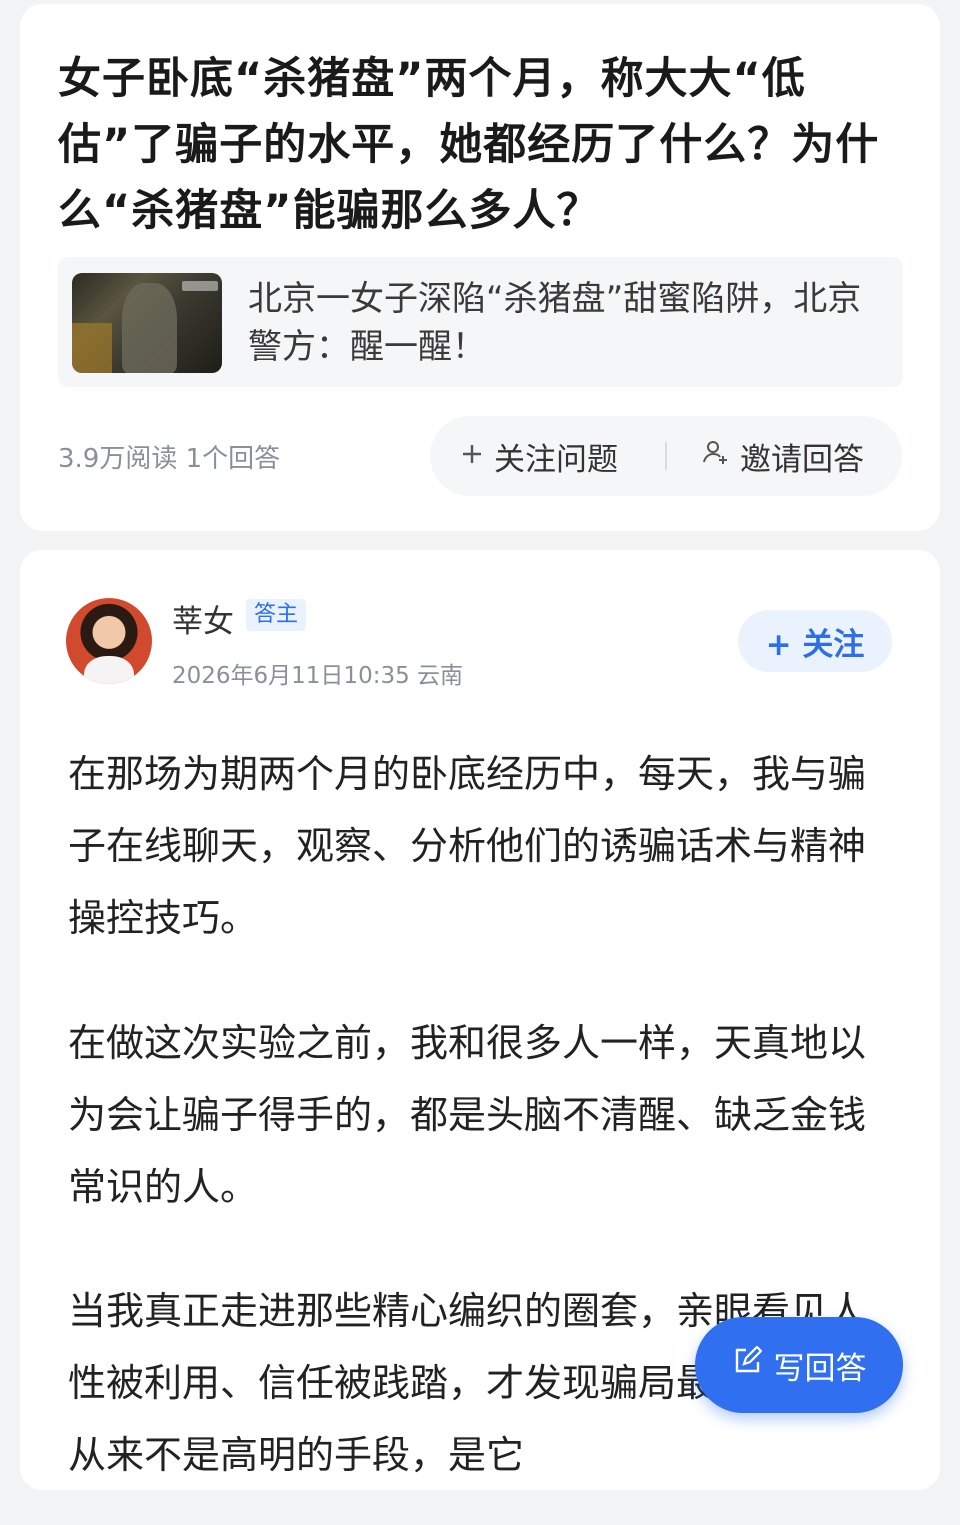 The image size is (960, 1525). Describe the element at coordinates (716, 456) in the screenshot. I see `person-plus-icon` at that location.